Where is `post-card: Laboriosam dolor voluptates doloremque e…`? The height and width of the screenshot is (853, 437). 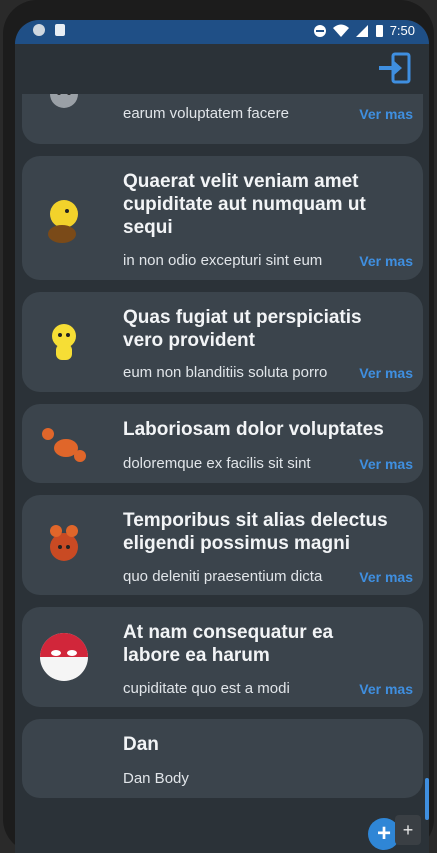
post-card: Laboriosam dolor voluptates doloremque e… is located at coordinates (222, 443).